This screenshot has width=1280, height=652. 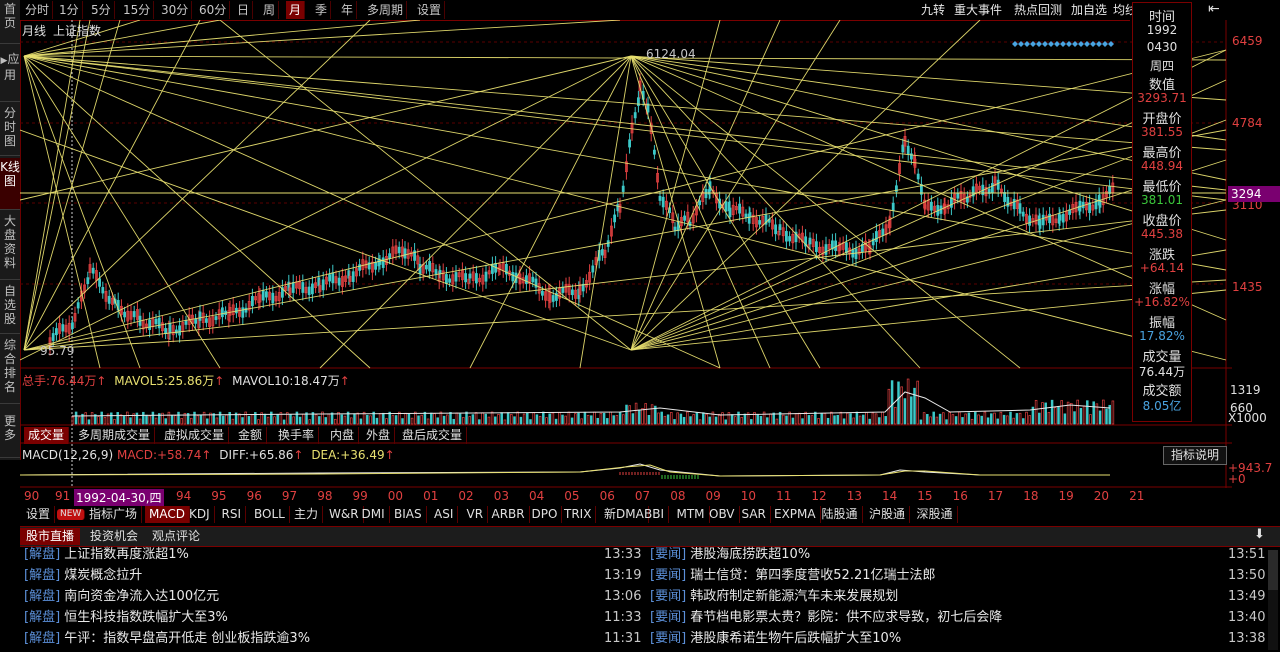 I want to click on indicator-tab-6: BOLL, so click(x=270, y=514).